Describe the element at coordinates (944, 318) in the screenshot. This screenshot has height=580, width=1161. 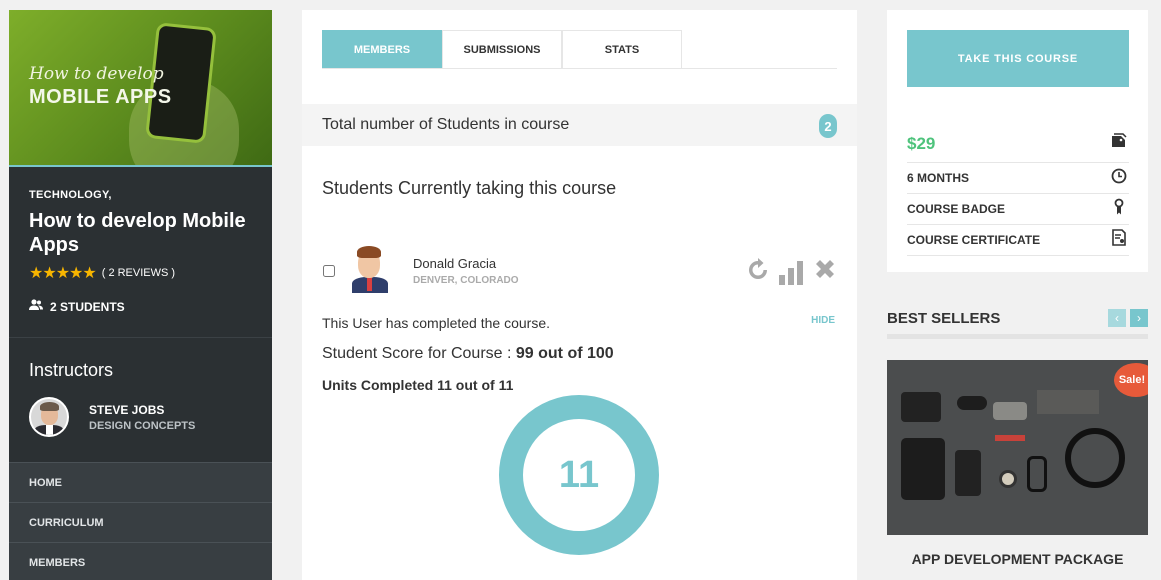
I see `best-sellers-title: BEST SELLERS` at that location.